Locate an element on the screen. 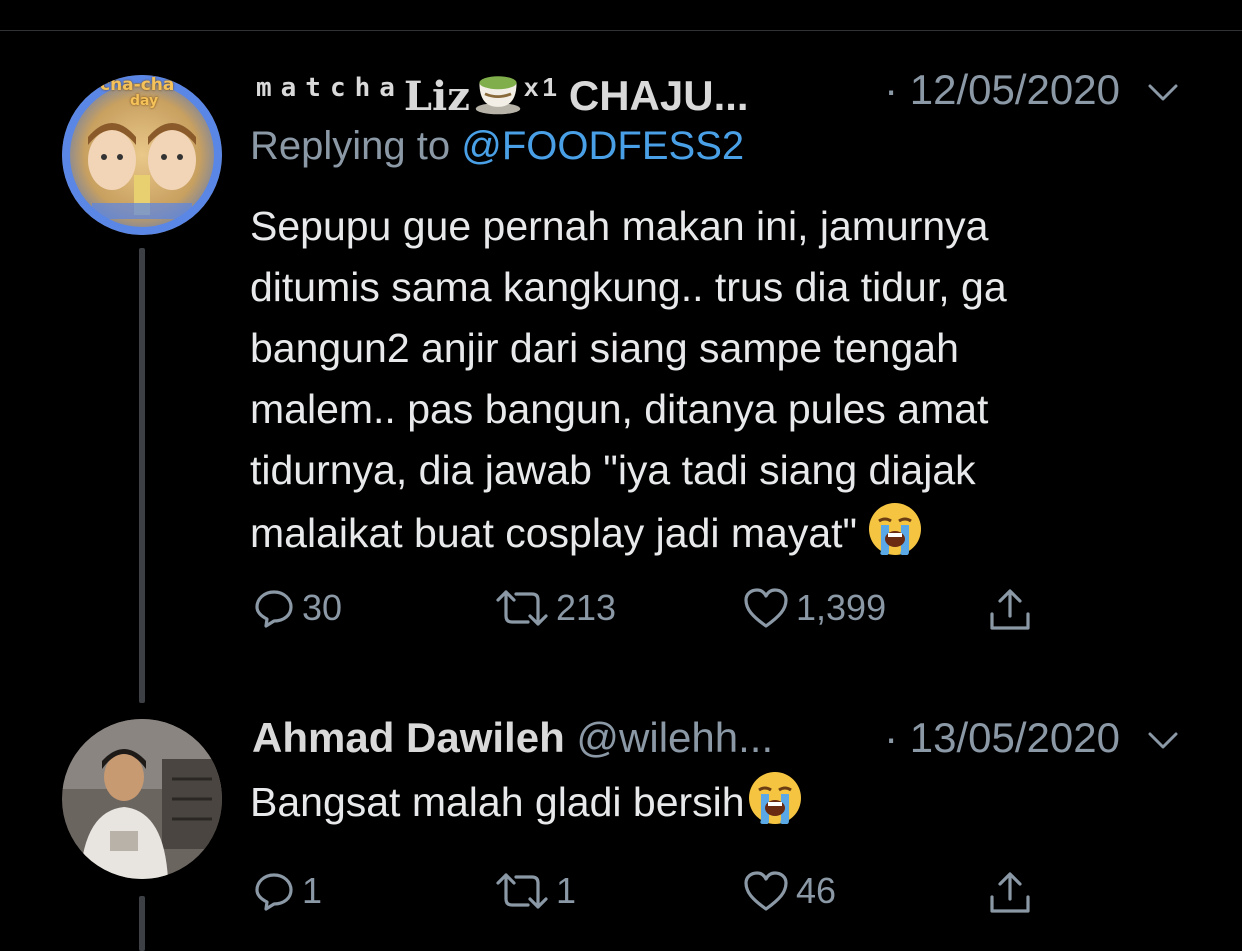  tweet-text: Bangsat malah gladi bersih is located at coordinates (730, 801).